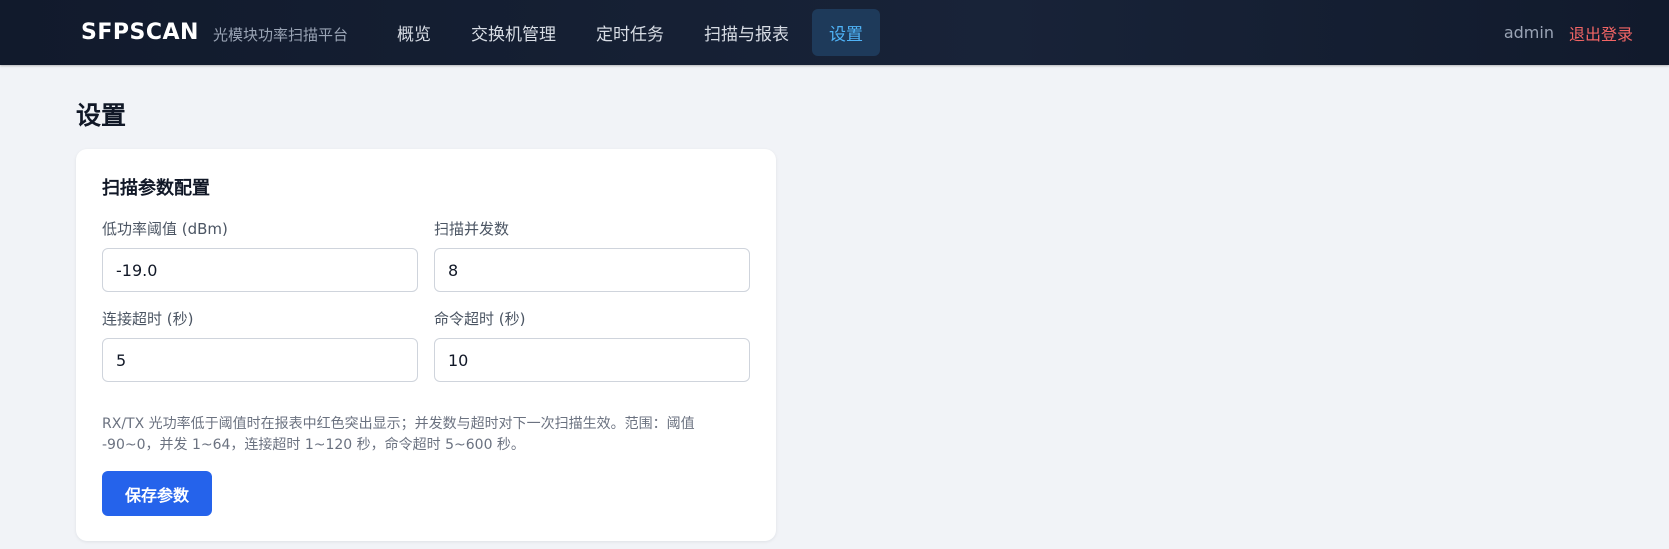  What do you see at coordinates (1601, 33) in the screenshot?
I see `logout-link: 退出登录` at bounding box center [1601, 33].